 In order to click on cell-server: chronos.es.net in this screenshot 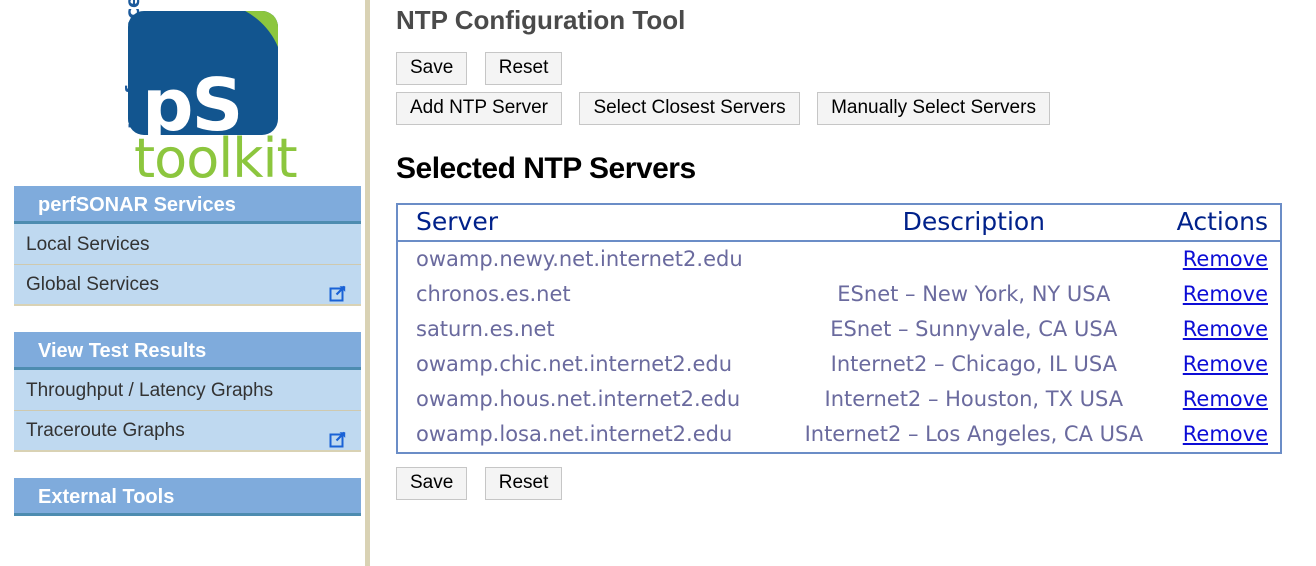, I will do `click(493, 294)`.